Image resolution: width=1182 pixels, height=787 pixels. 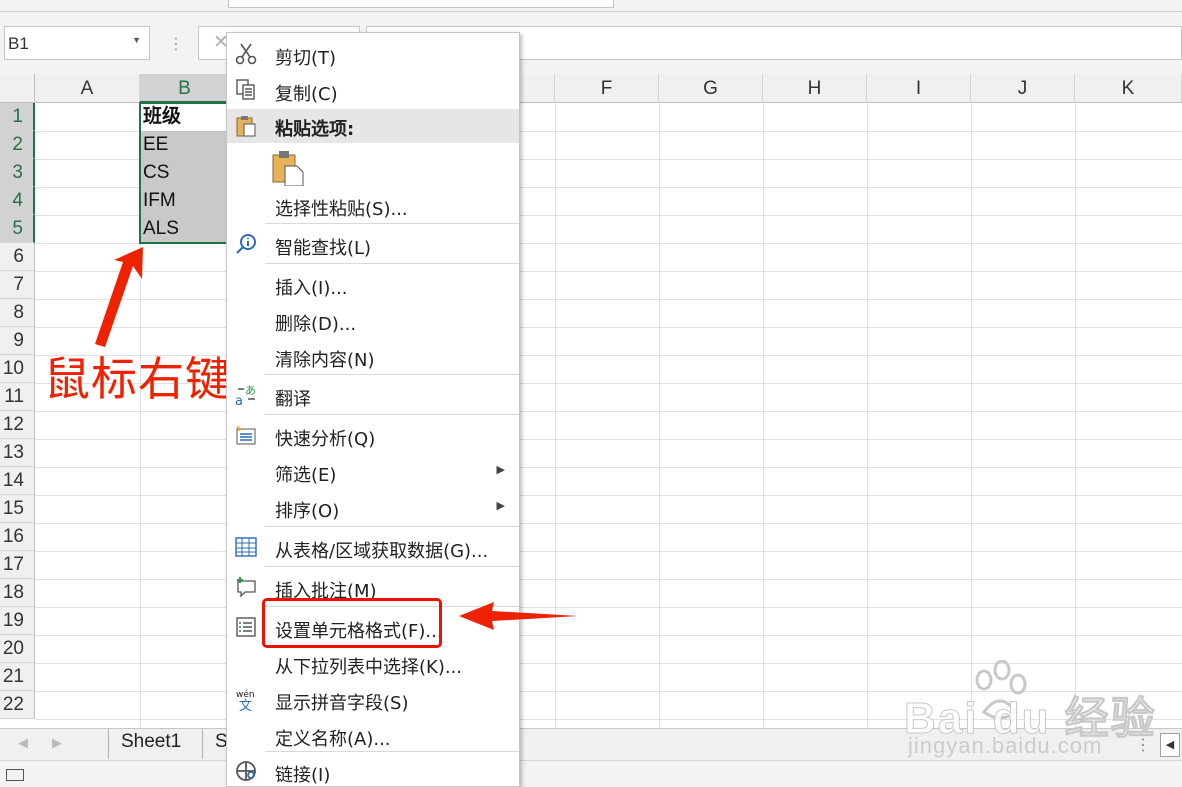 What do you see at coordinates (288, 168) in the screenshot?
I see `paste-option-icon` at bounding box center [288, 168].